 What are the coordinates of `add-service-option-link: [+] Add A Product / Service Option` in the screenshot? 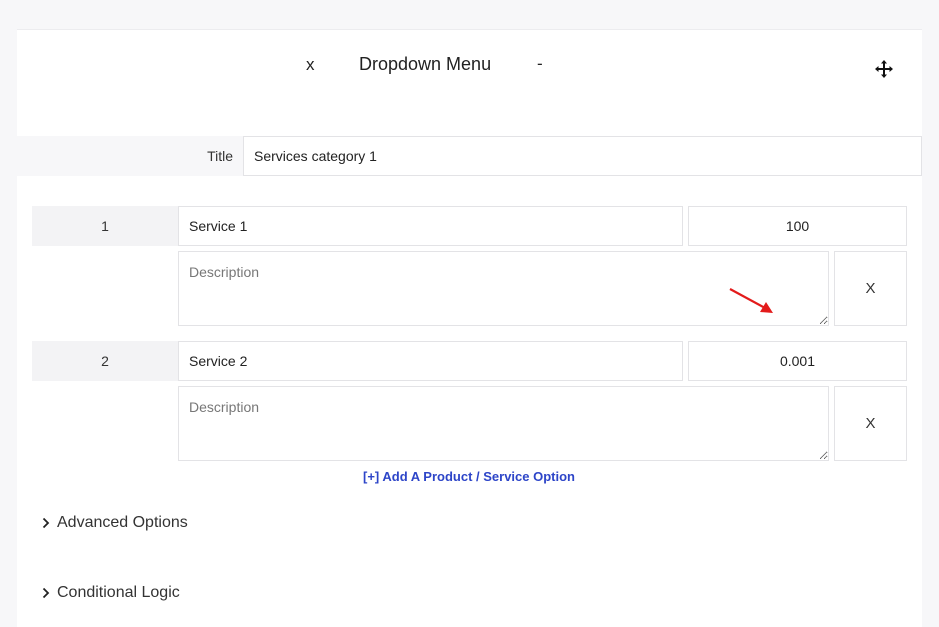 It's located at (469, 476).